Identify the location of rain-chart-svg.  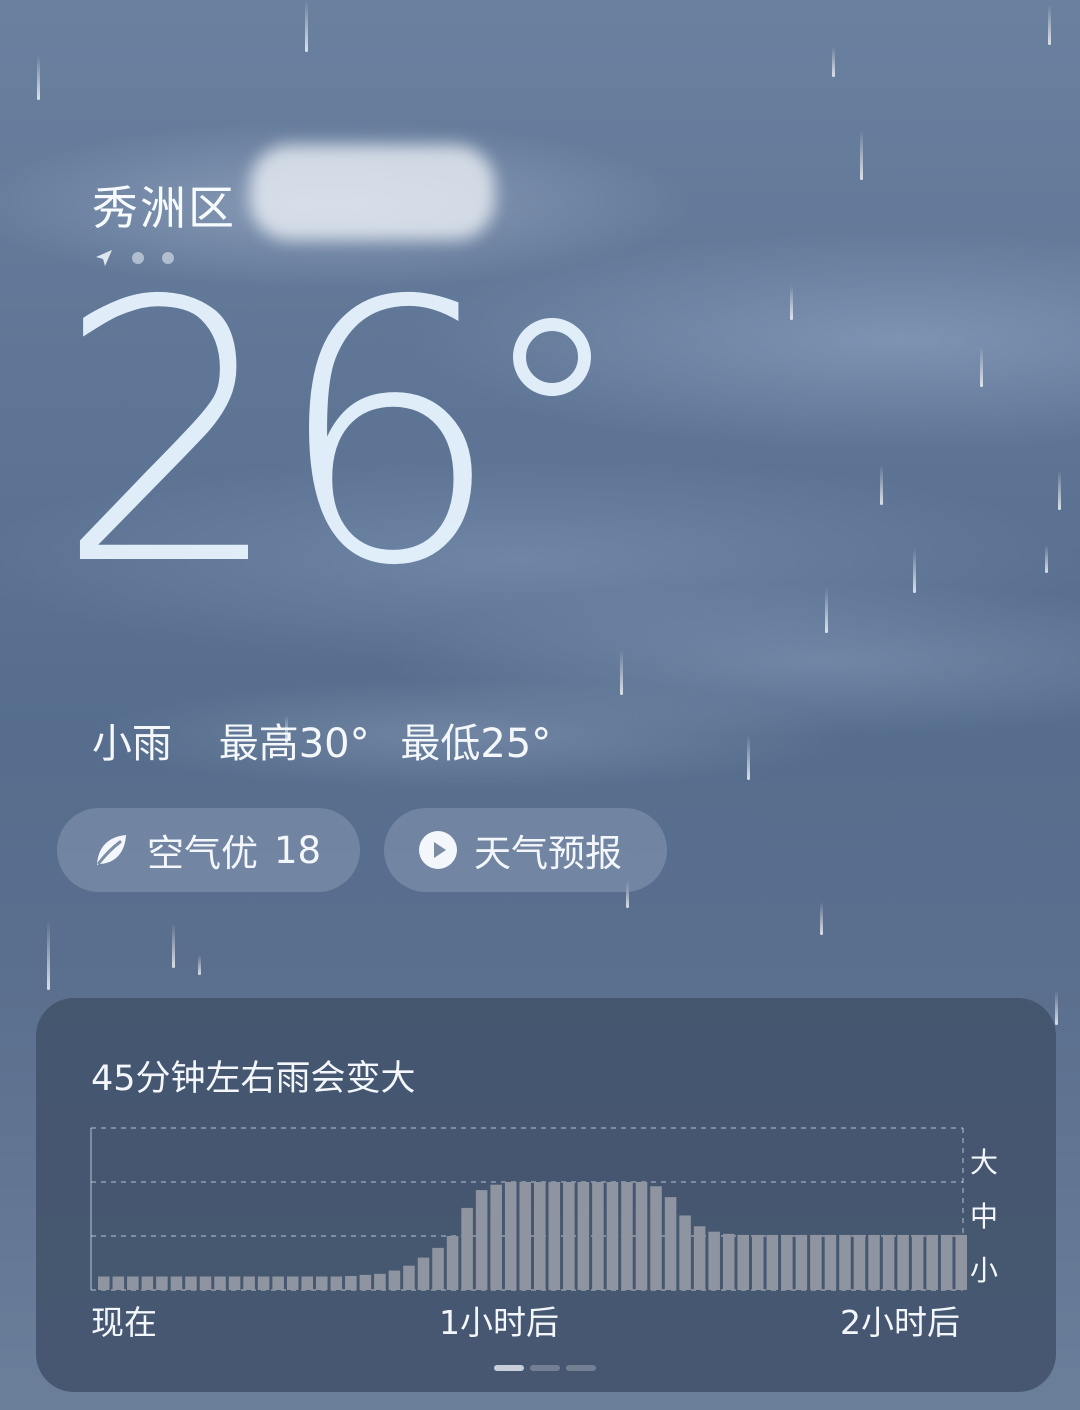
(528, 1209).